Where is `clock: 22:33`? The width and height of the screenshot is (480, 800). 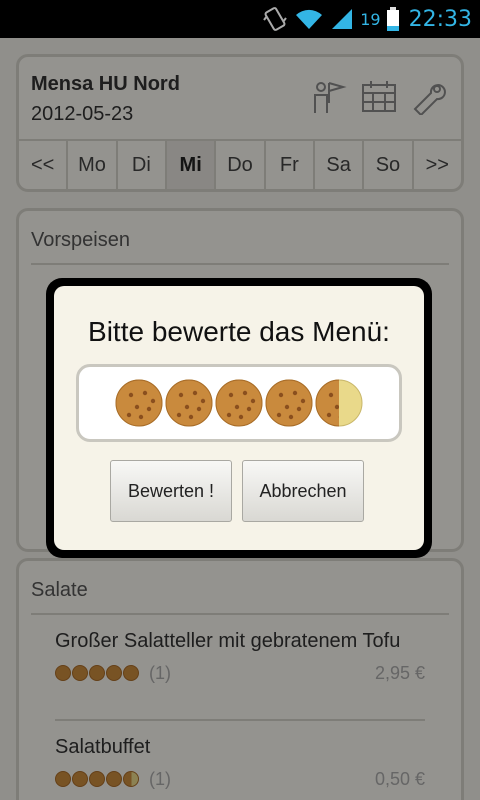
clock: 22:33 is located at coordinates (440, 19).